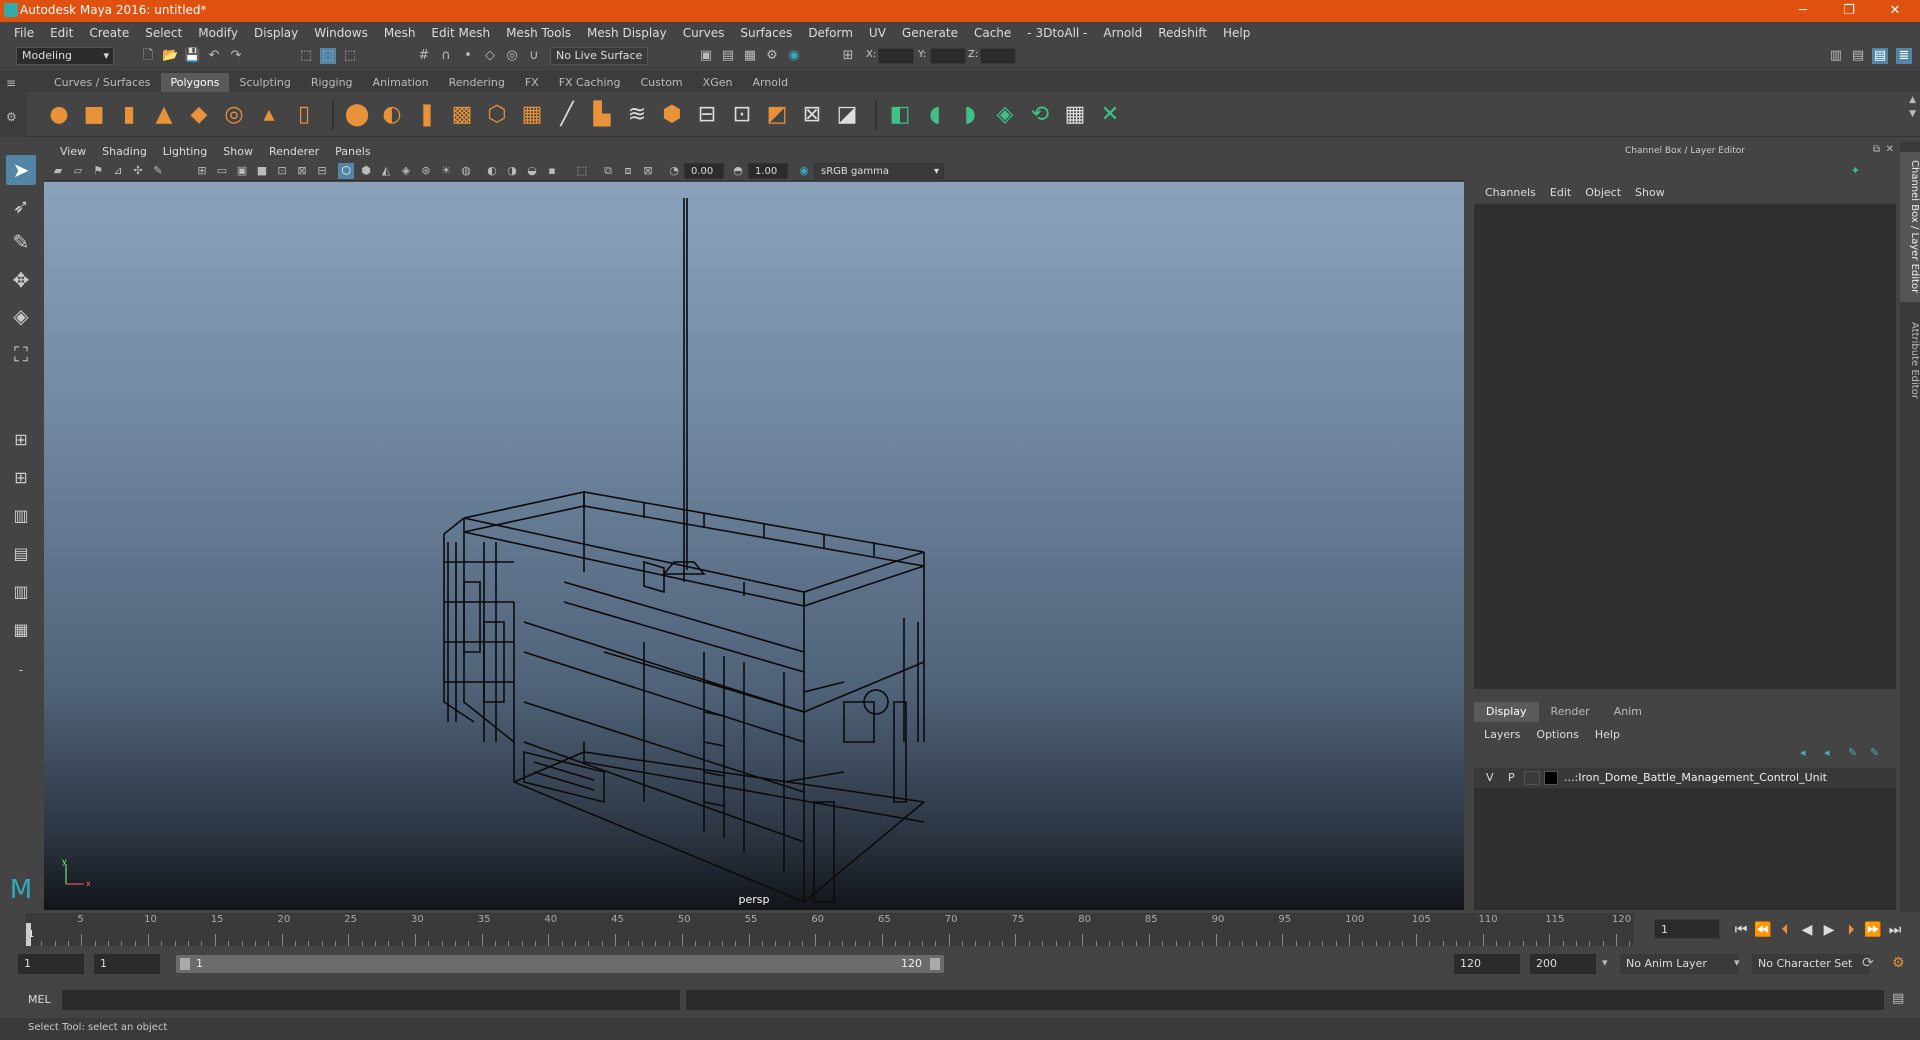 The image size is (1920, 1040). What do you see at coordinates (896, 56) in the screenshot?
I see `x-field` at bounding box center [896, 56].